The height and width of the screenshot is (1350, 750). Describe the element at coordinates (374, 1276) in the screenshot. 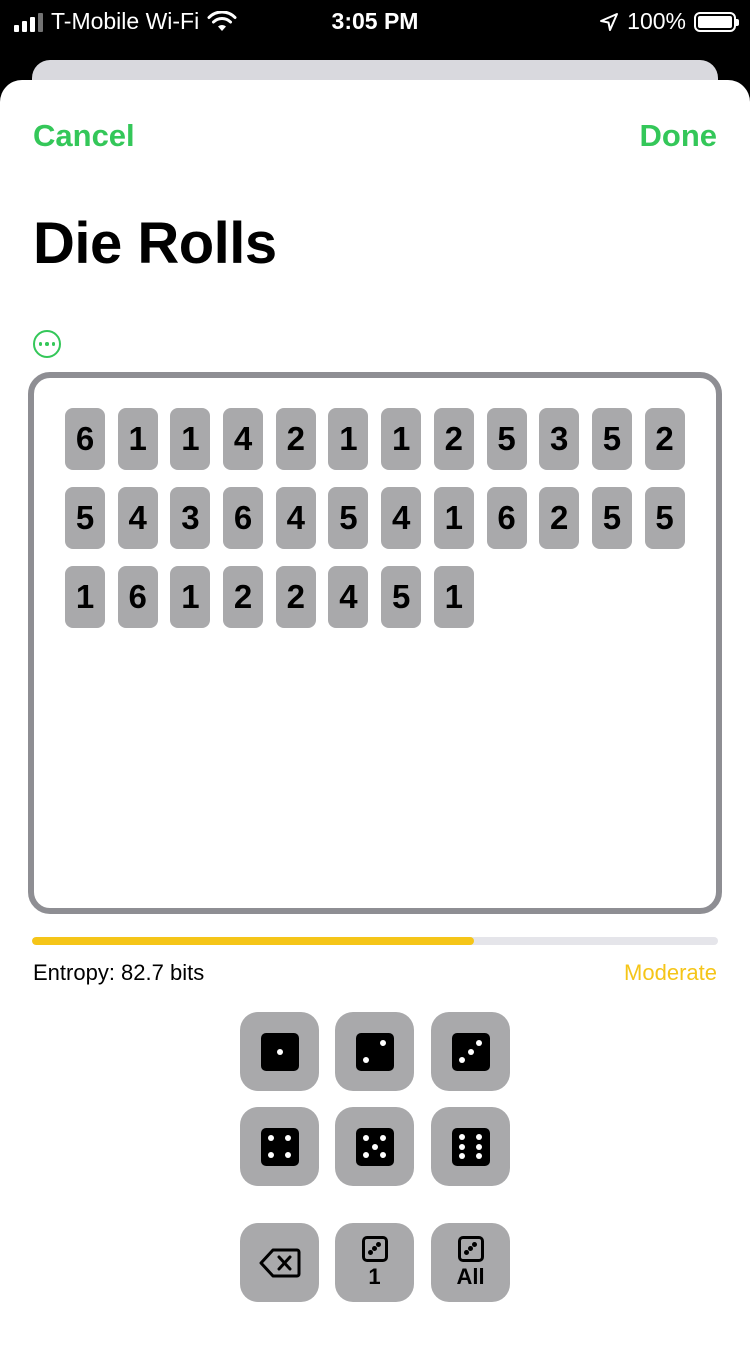

I see `roll-one-label: 1` at that location.